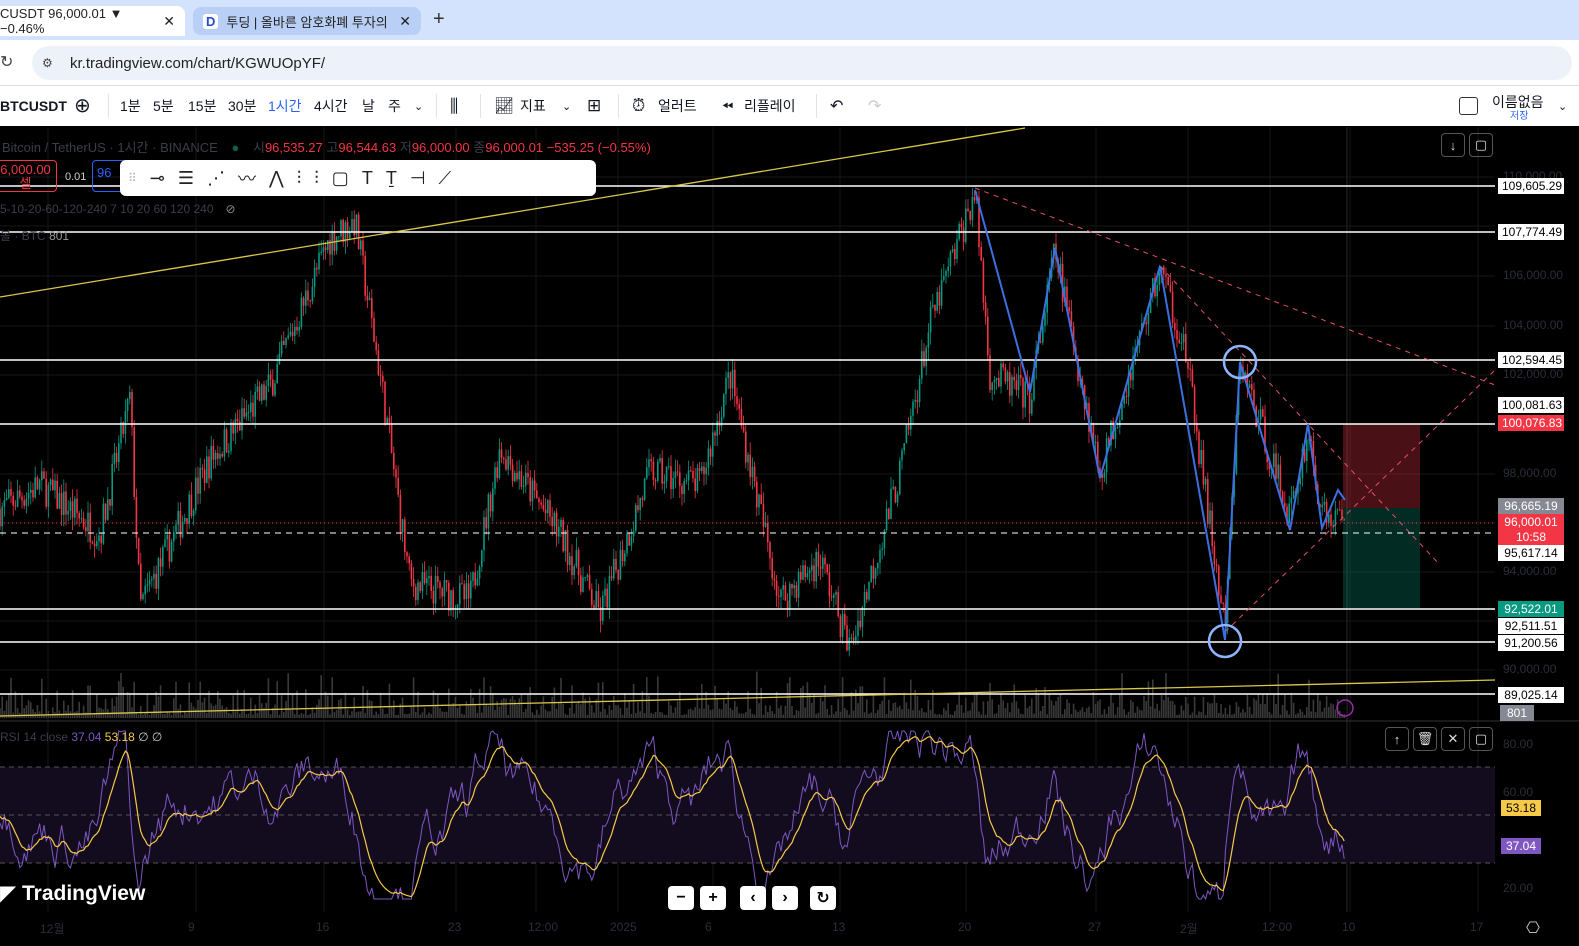 Image resolution: width=1579 pixels, height=946 pixels. I want to click on fib-icon: ⋰, so click(216, 178).